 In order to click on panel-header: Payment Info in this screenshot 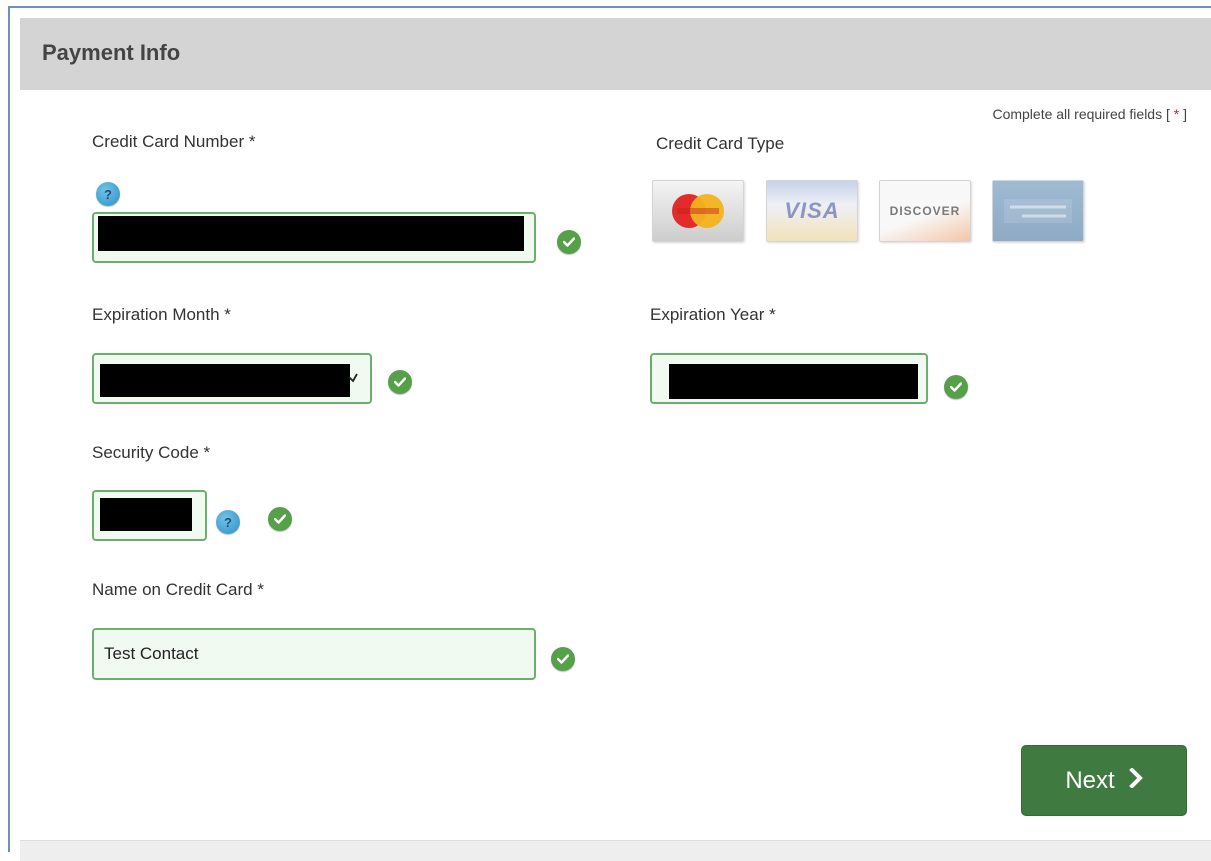, I will do `click(615, 54)`.